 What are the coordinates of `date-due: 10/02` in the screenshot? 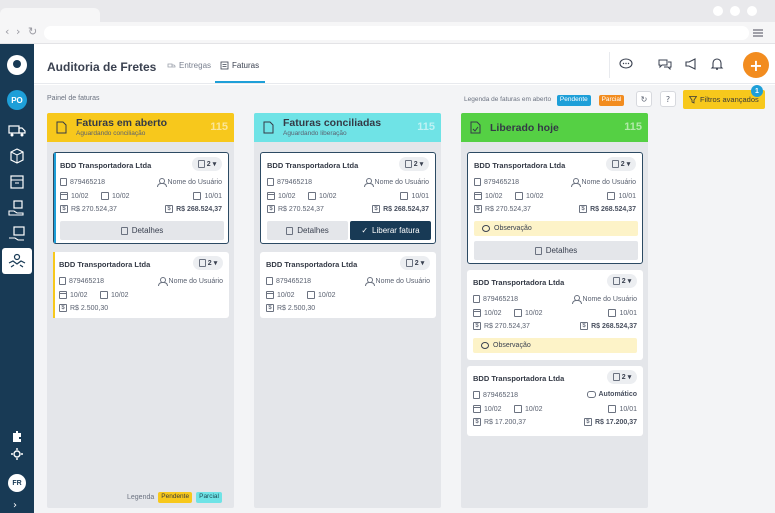 It's located at (114, 295).